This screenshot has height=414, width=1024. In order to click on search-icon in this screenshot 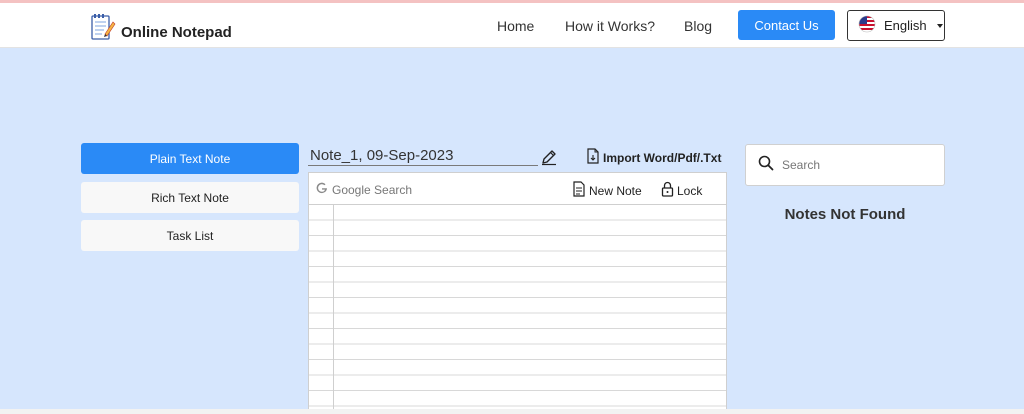, I will do `click(766, 165)`.